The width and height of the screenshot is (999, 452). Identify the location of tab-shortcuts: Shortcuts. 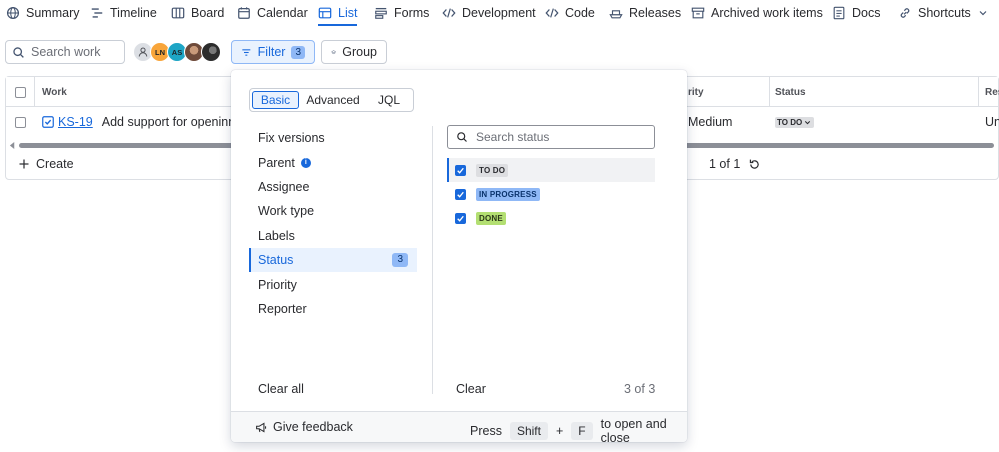
(943, 13).